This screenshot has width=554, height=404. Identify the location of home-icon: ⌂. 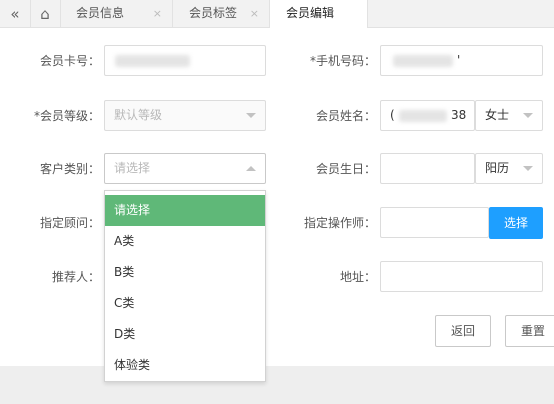
(45, 13).